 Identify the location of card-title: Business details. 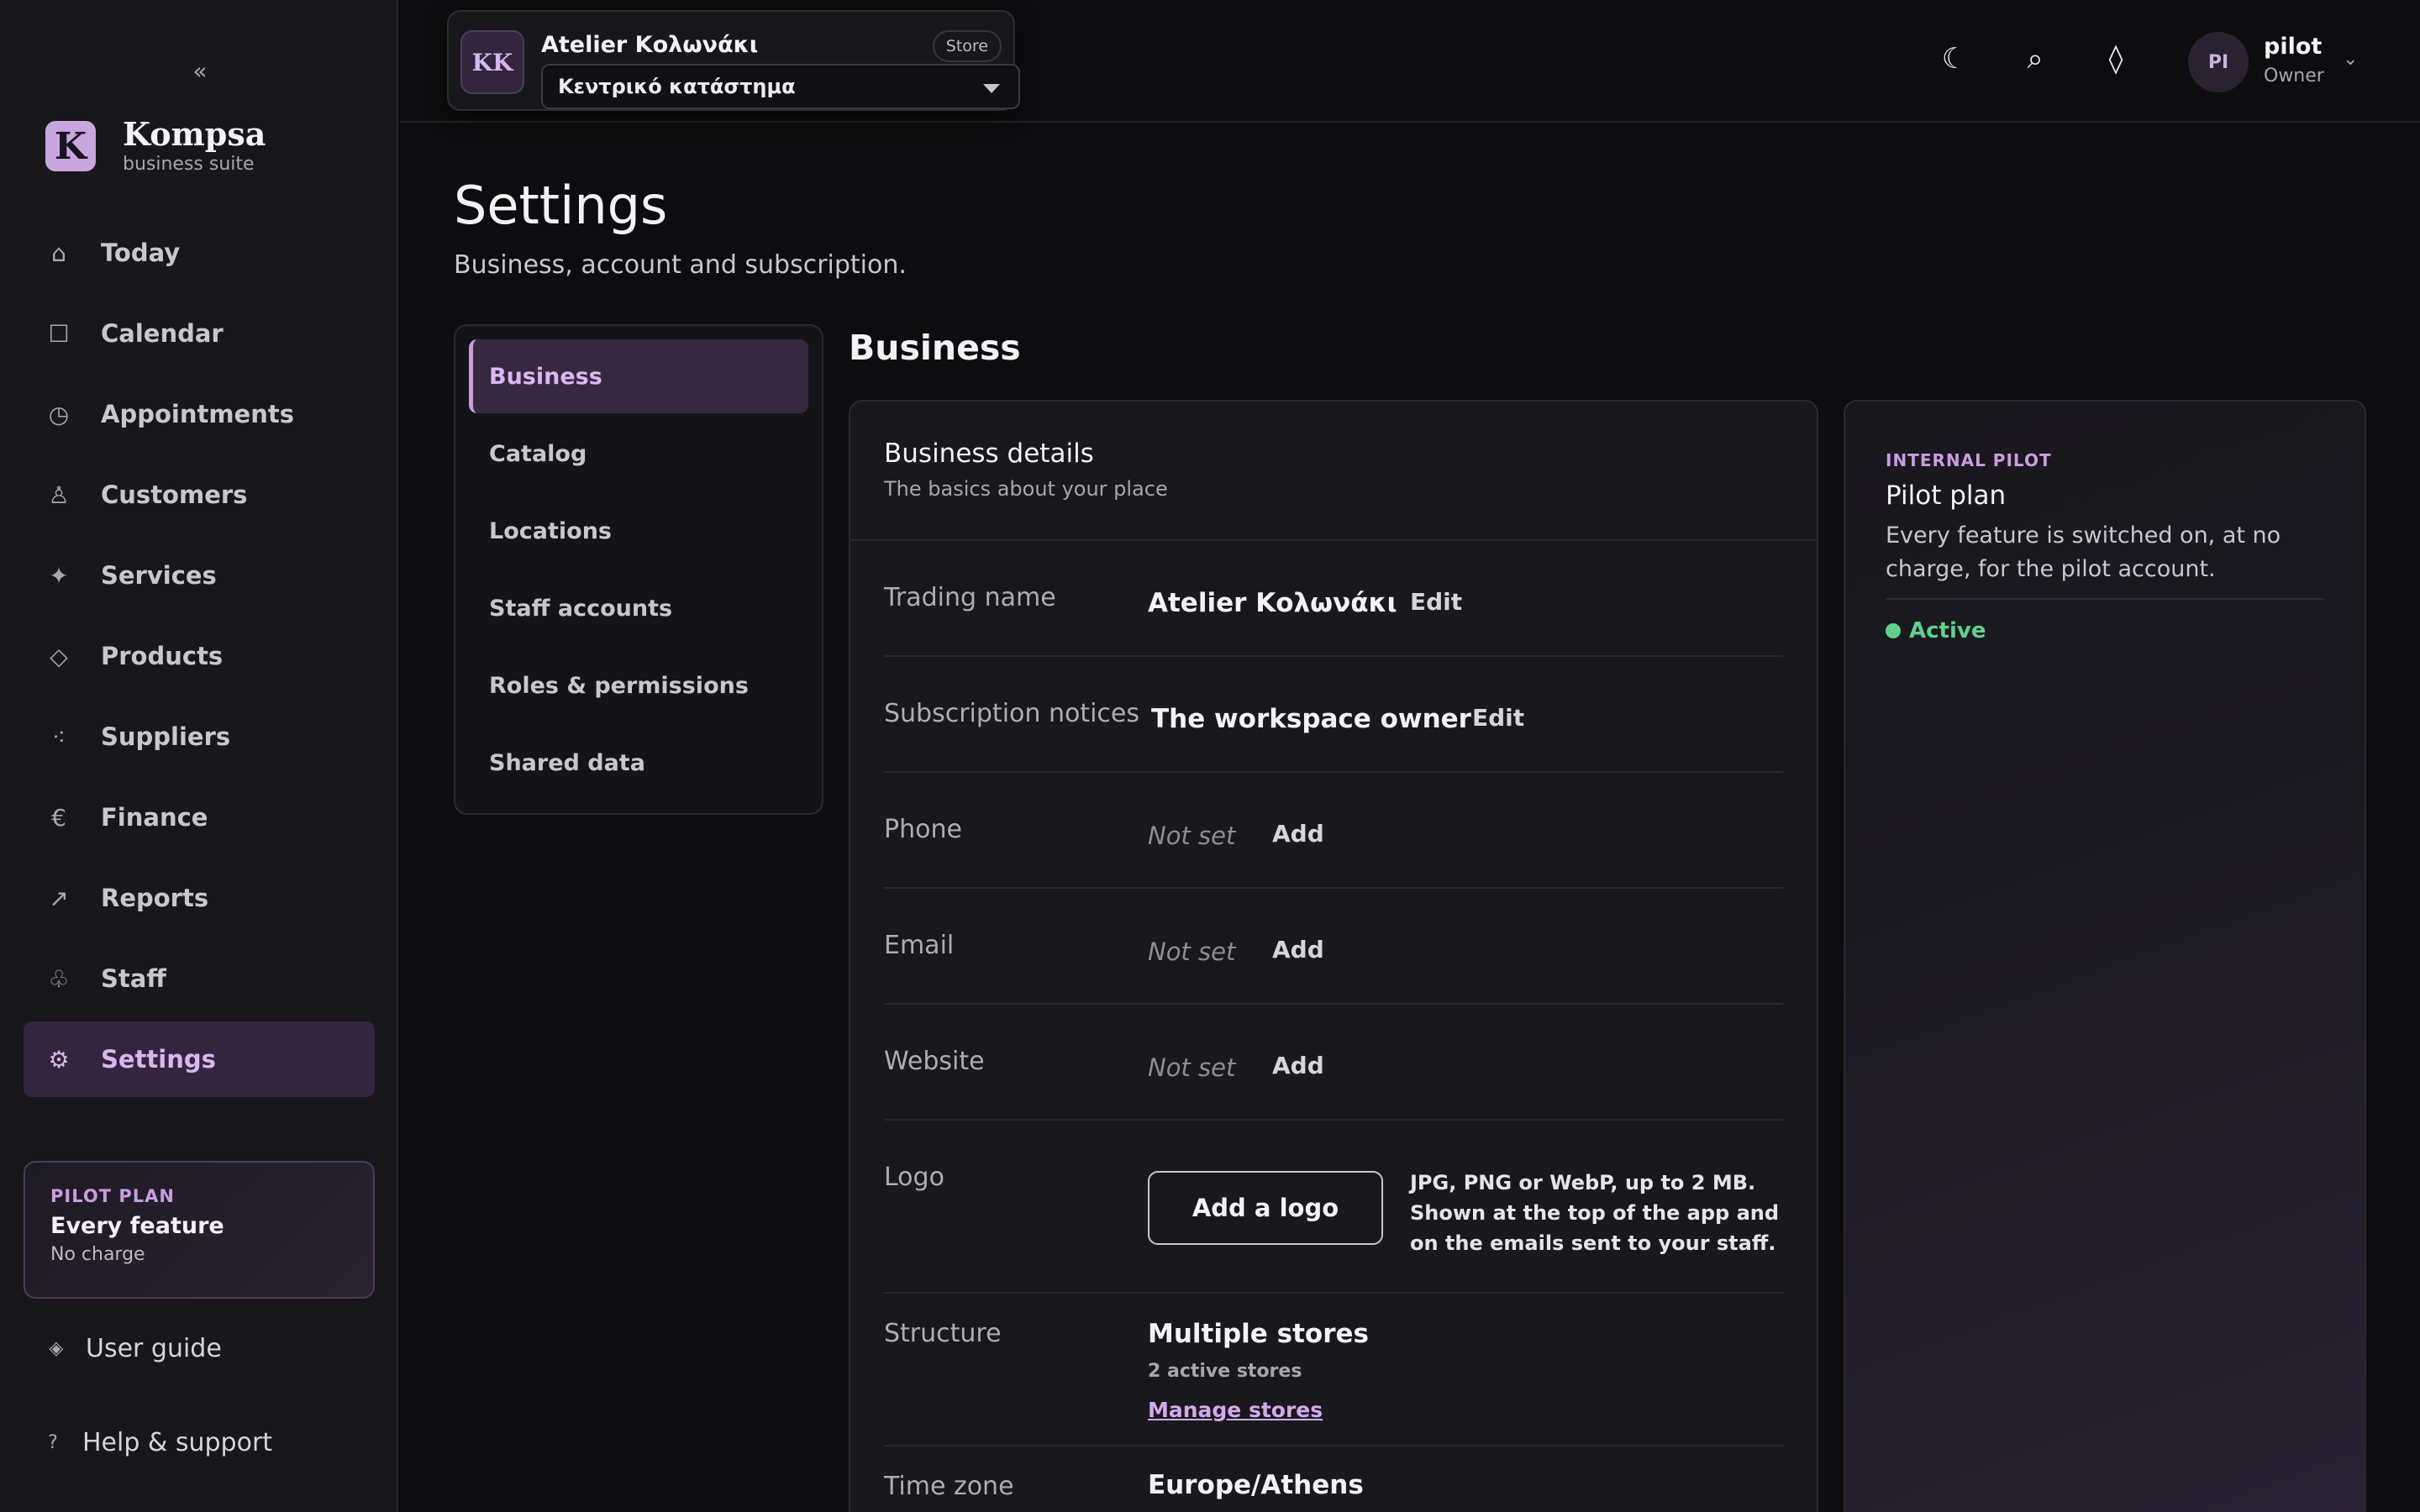
(989, 453).